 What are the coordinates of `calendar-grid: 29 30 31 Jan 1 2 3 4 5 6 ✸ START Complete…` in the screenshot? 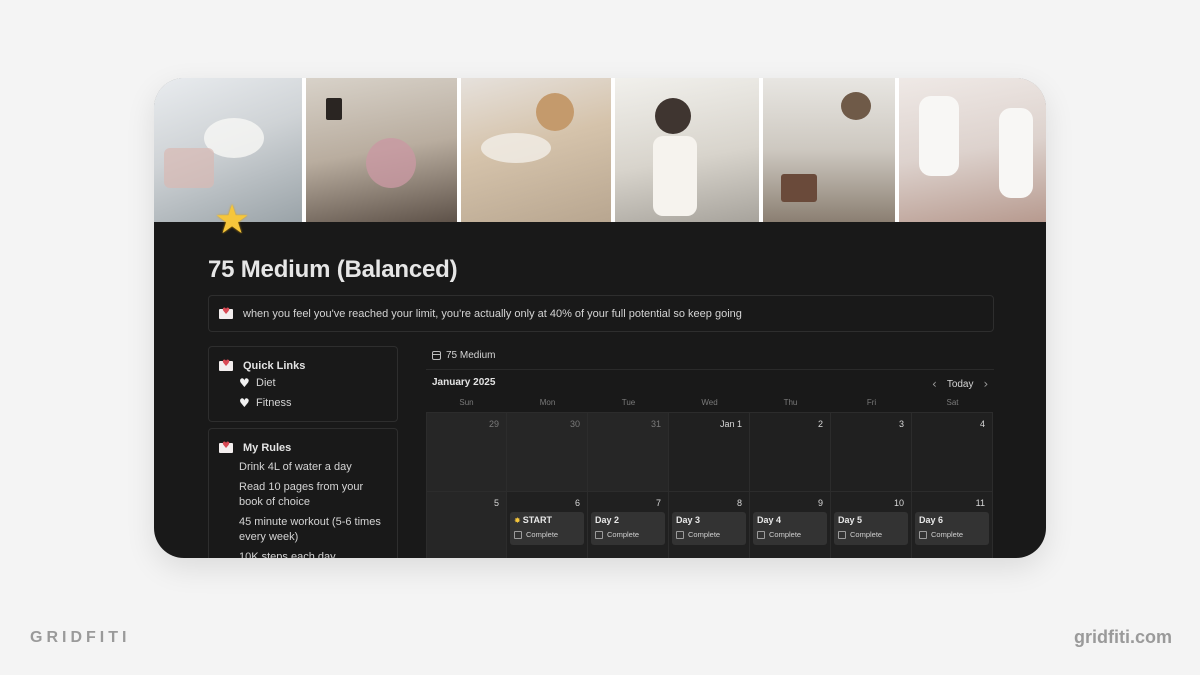 It's located at (709, 485).